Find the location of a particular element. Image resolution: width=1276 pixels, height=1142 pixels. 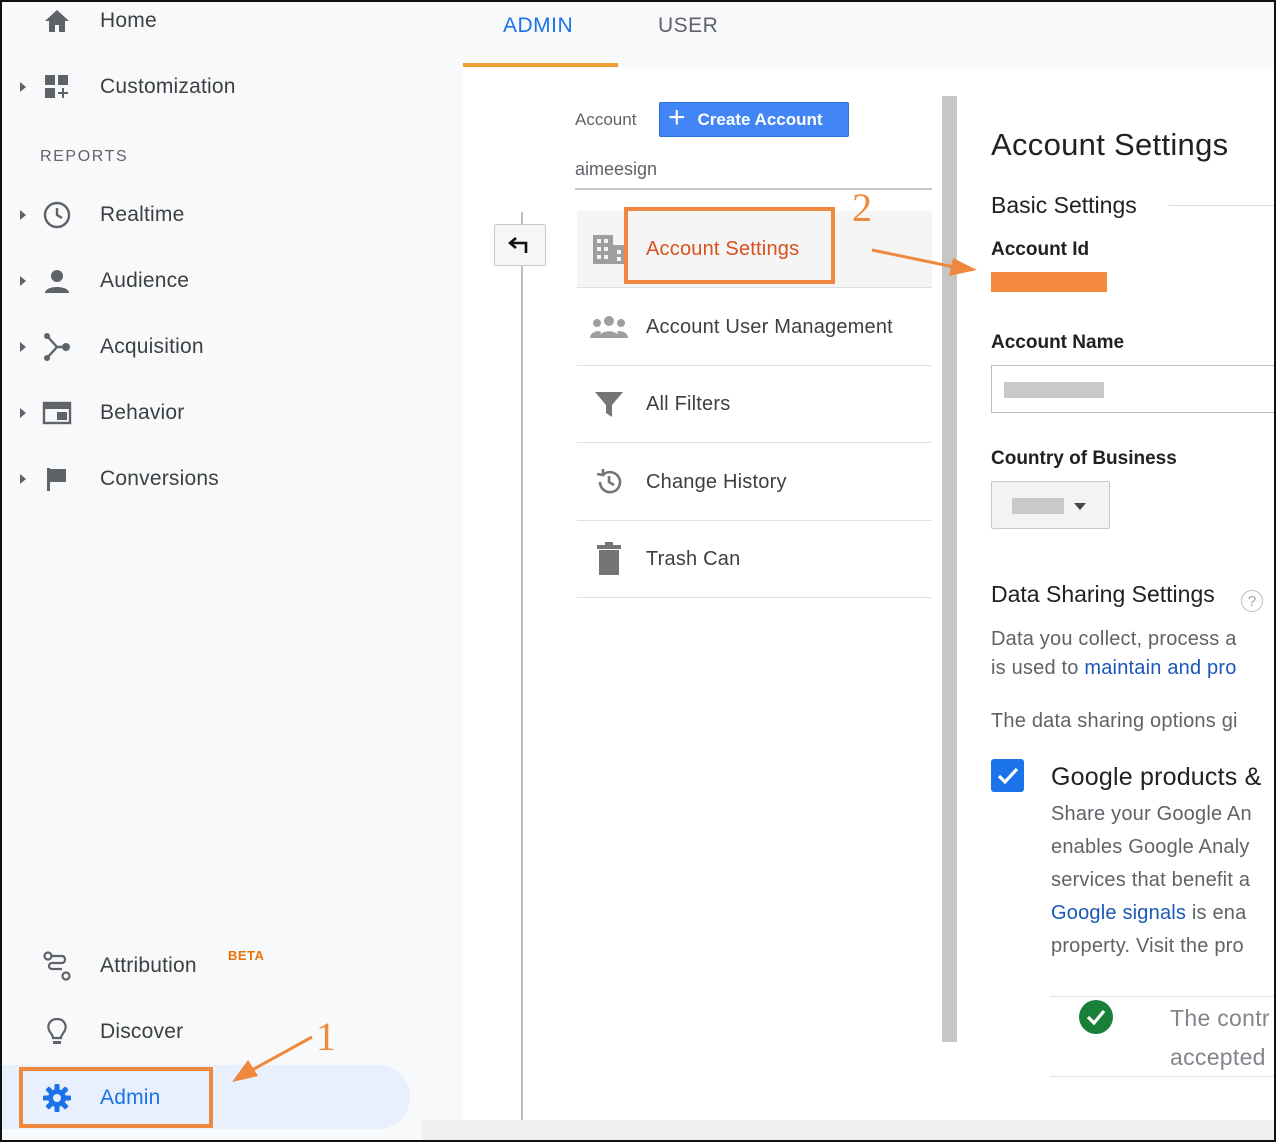

dashboard-plus-icon is located at coordinates (57, 87).